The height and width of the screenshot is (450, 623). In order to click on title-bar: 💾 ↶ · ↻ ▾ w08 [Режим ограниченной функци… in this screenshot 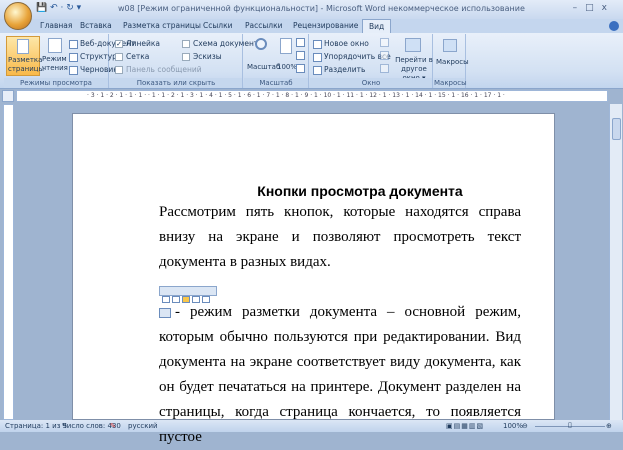, I will do `click(311, 9)`.